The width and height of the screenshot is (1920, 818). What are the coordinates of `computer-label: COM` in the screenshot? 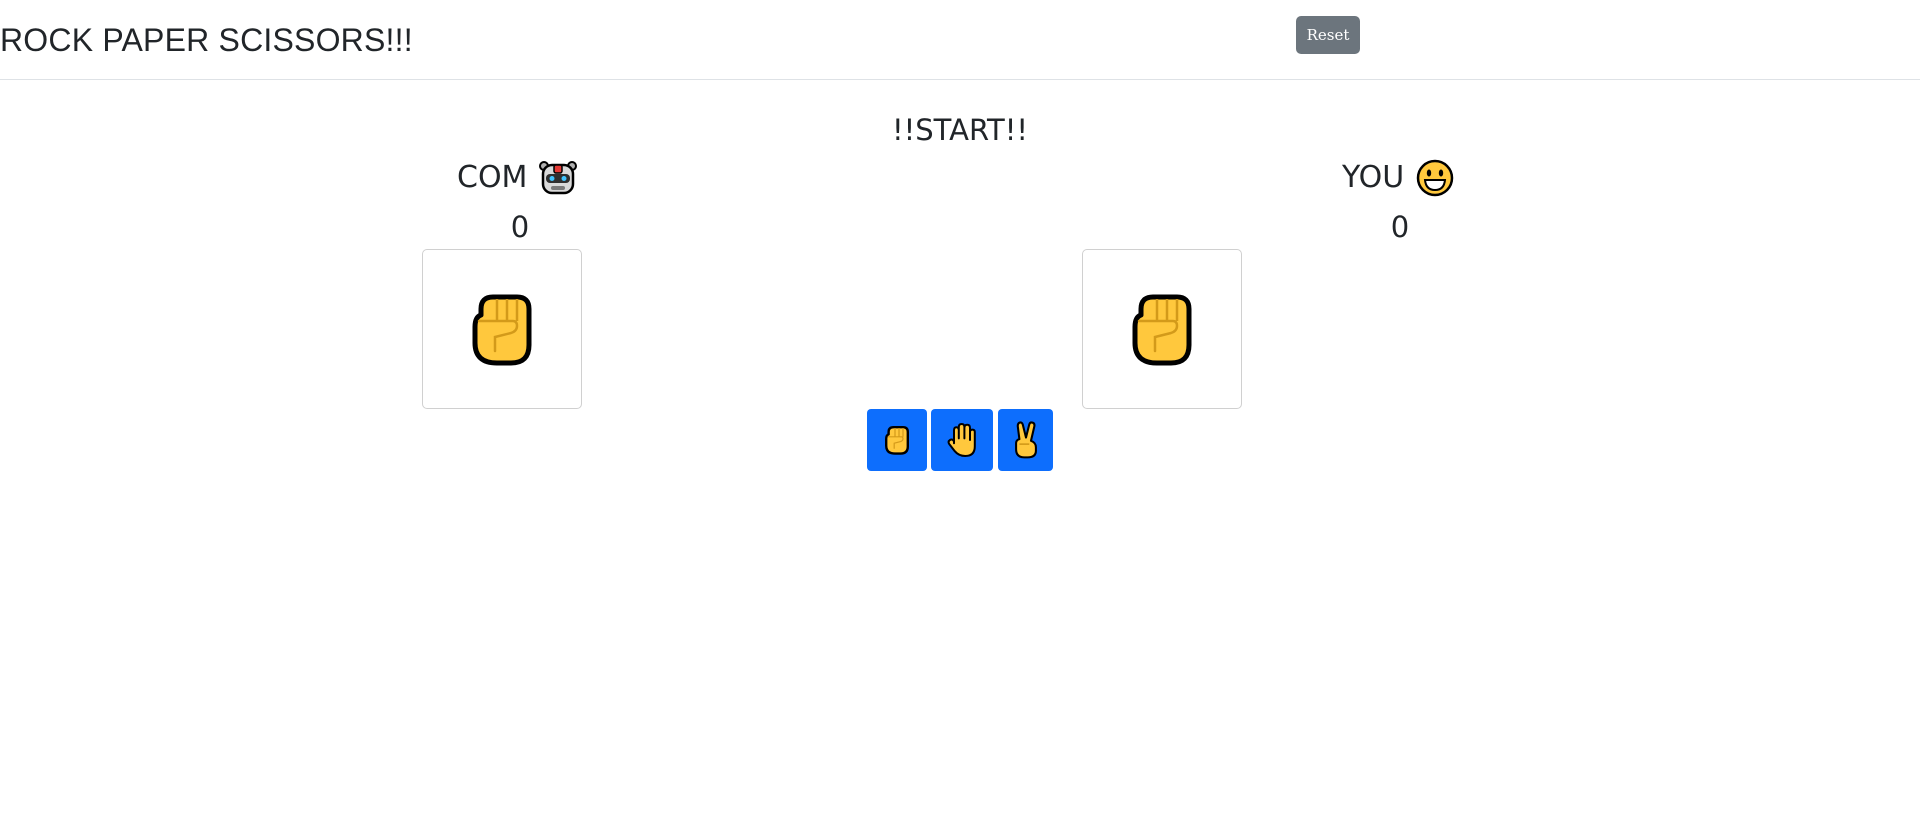 It's located at (517, 178).